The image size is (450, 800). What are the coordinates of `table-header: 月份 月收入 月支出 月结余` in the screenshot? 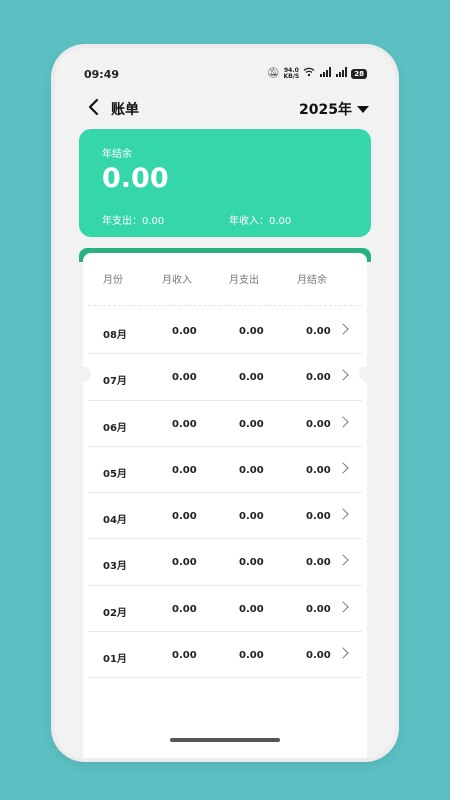 It's located at (225, 281).